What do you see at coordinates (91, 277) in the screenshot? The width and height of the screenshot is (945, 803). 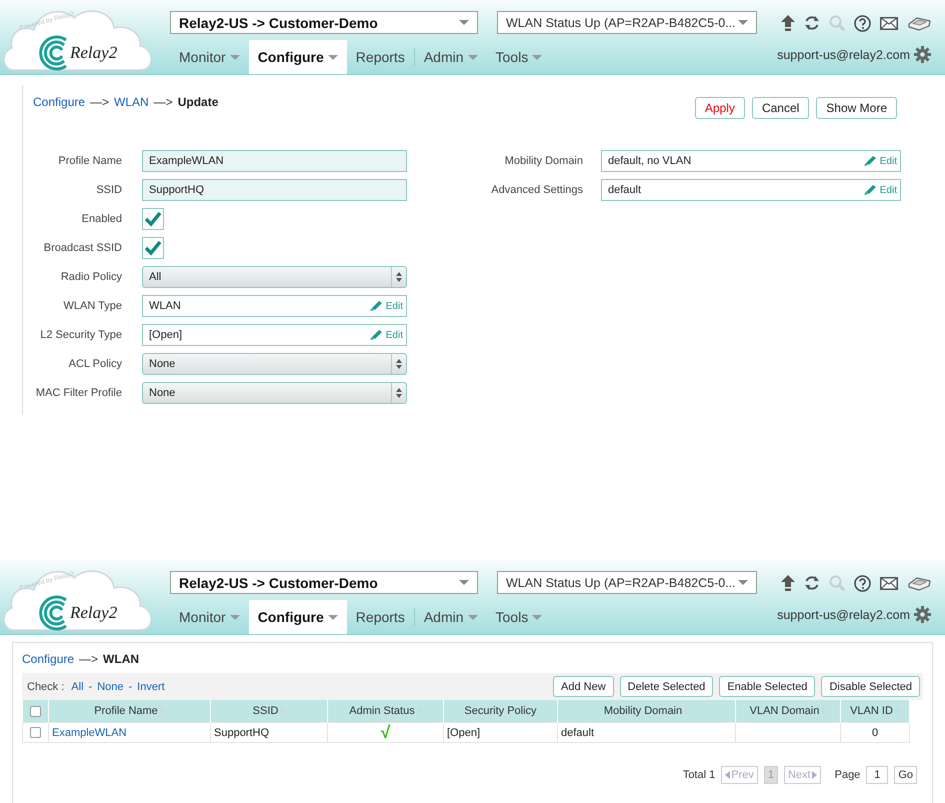 I see `field-label: Radio Policy` at bounding box center [91, 277].